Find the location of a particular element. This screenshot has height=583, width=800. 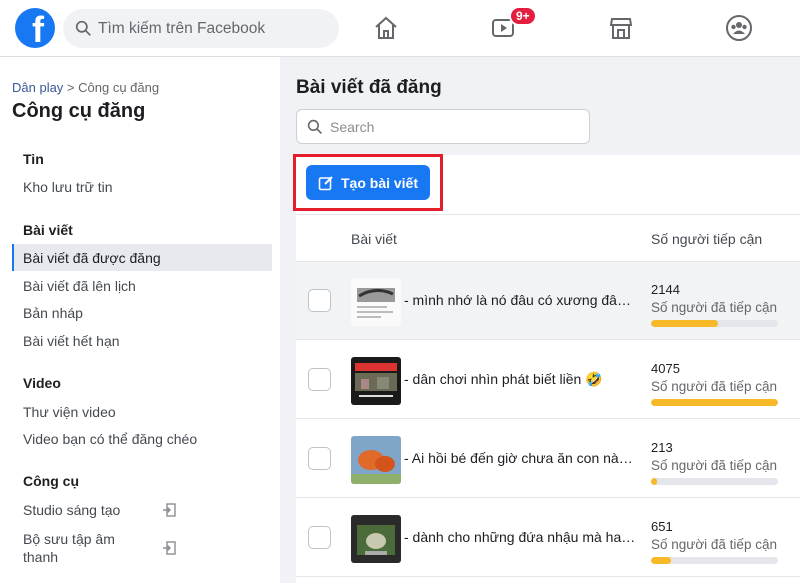

facebook-search-input: Tìm kiếm trên Facebook is located at coordinates (201, 28).